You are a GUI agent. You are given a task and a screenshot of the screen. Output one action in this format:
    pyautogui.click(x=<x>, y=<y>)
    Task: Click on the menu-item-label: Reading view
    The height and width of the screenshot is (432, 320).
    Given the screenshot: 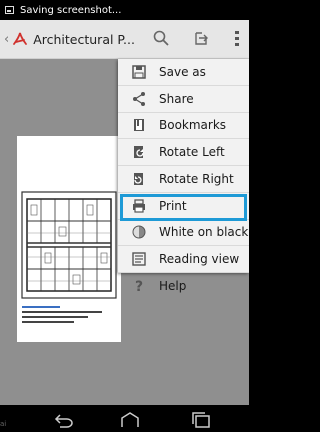 What is the action you would take?
    pyautogui.click(x=199, y=259)
    